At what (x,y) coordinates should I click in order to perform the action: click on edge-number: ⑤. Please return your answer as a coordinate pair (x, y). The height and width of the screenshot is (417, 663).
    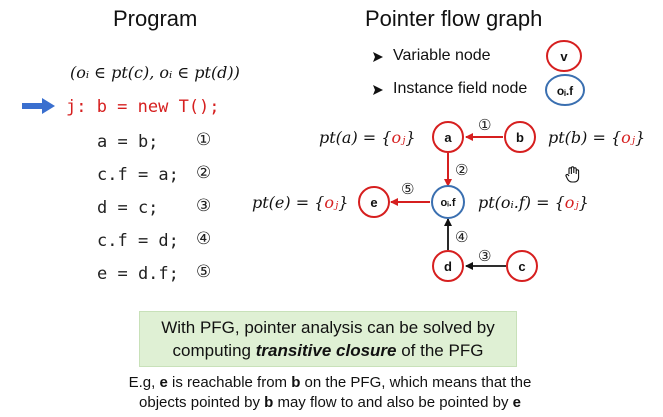
    Looking at the image, I should click on (407, 189).